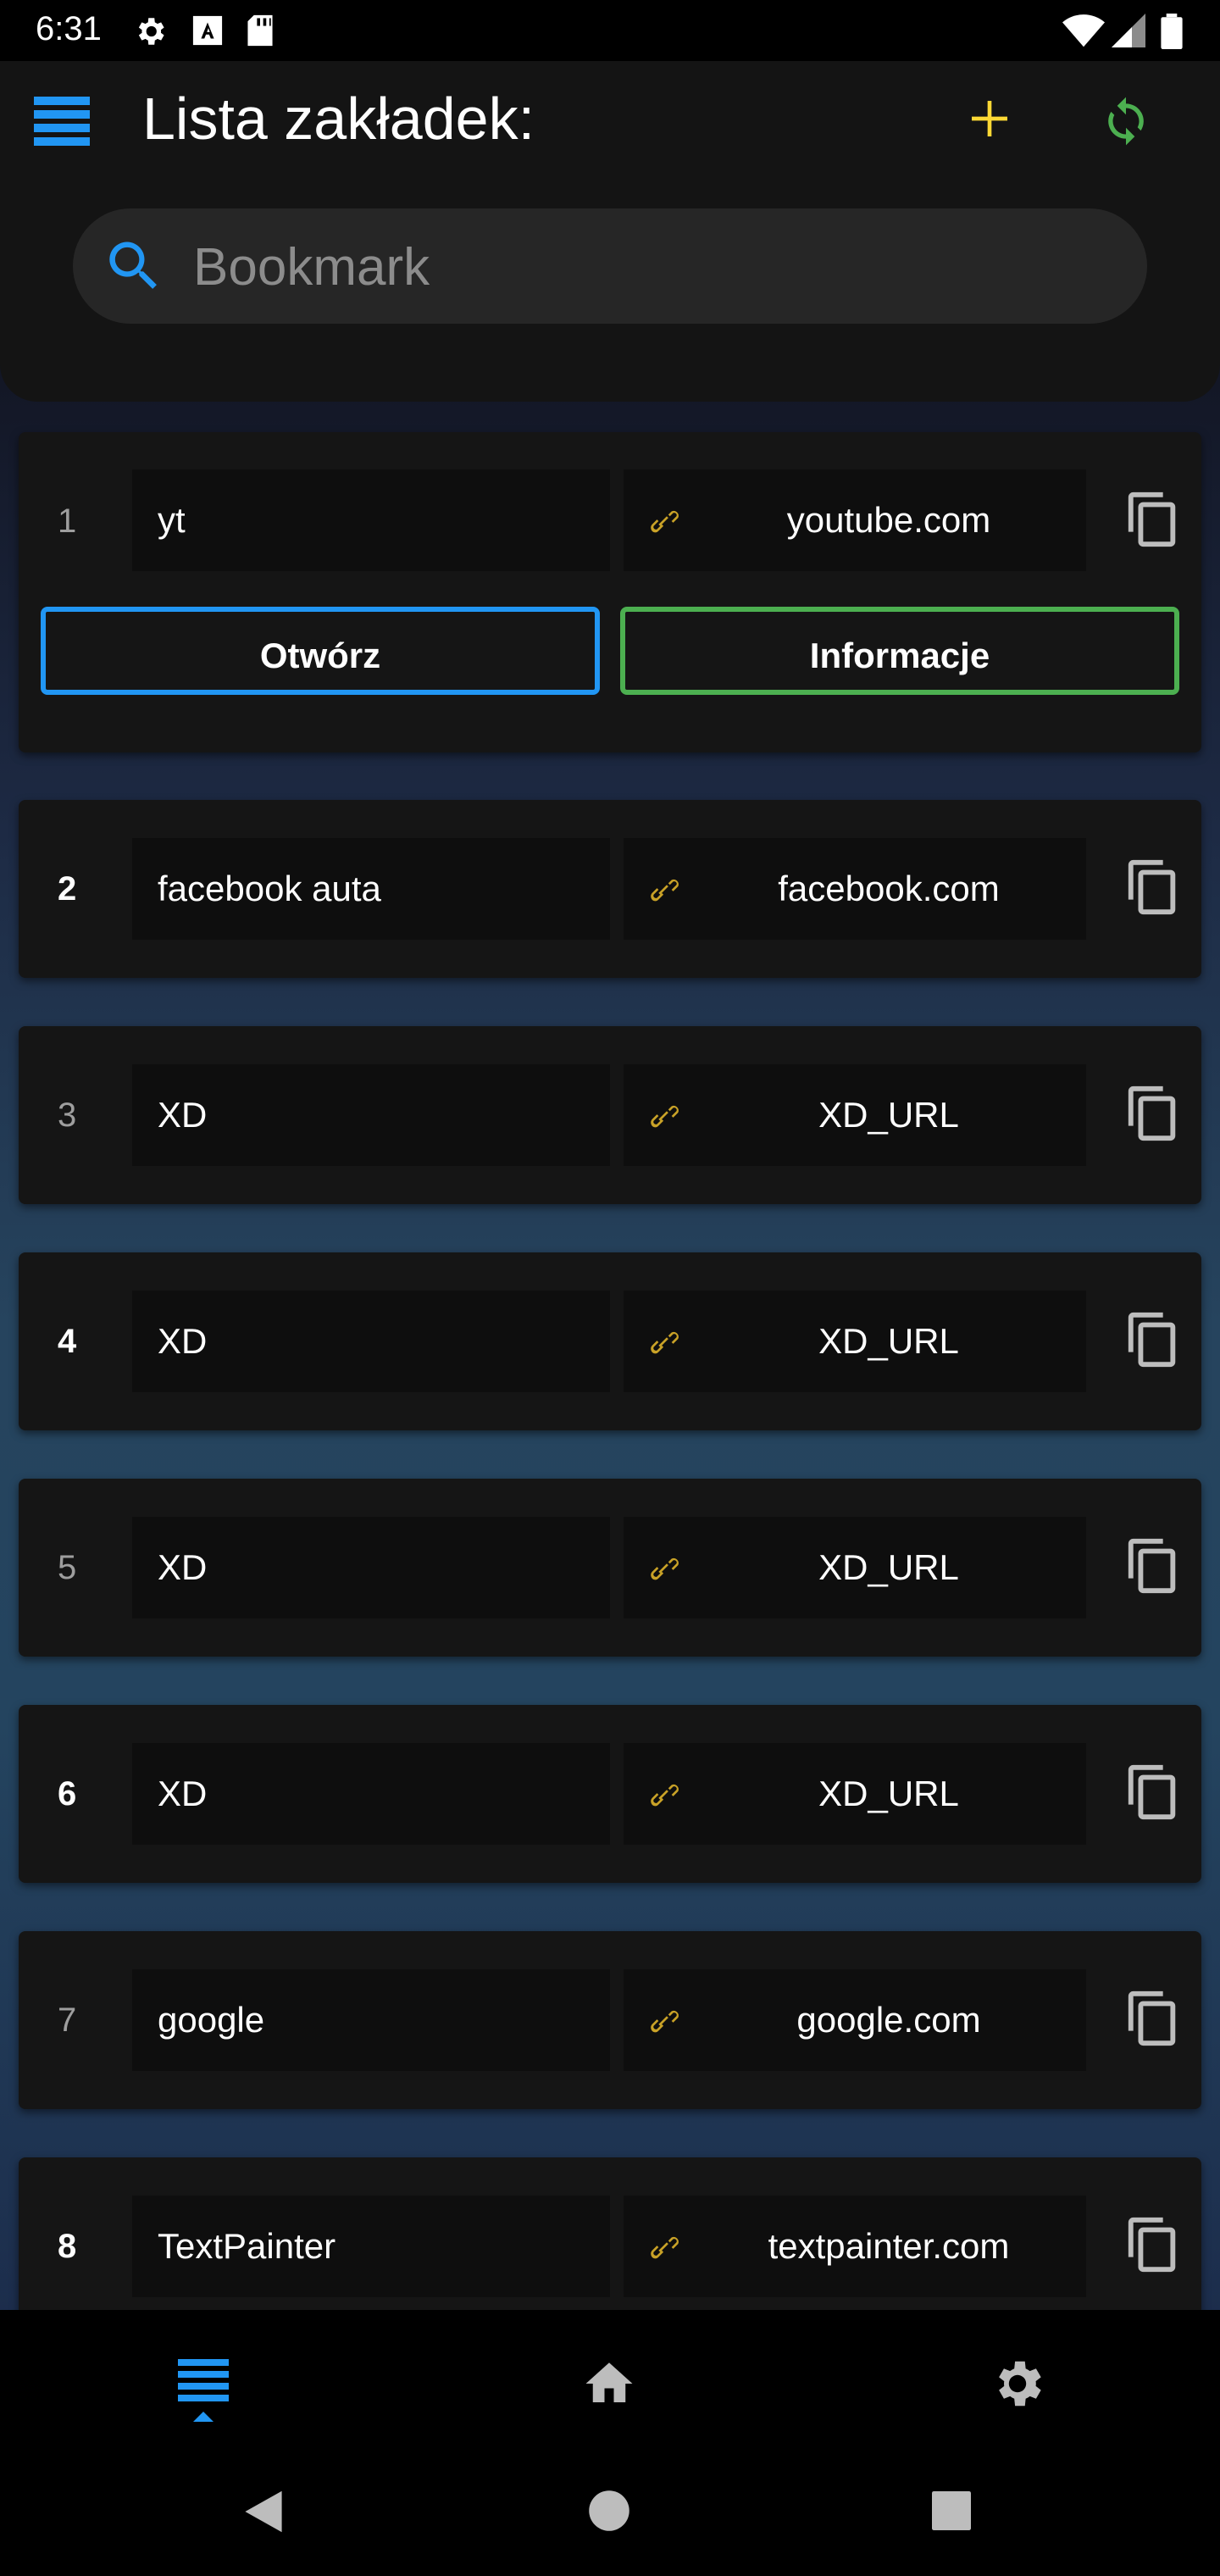 The width and height of the screenshot is (1220, 2576). What do you see at coordinates (1017, 2383) in the screenshot?
I see `settings-icon` at bounding box center [1017, 2383].